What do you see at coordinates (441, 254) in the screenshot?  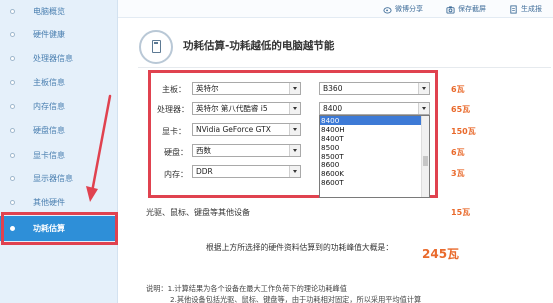 I see `total-power-value: 245瓦` at bounding box center [441, 254].